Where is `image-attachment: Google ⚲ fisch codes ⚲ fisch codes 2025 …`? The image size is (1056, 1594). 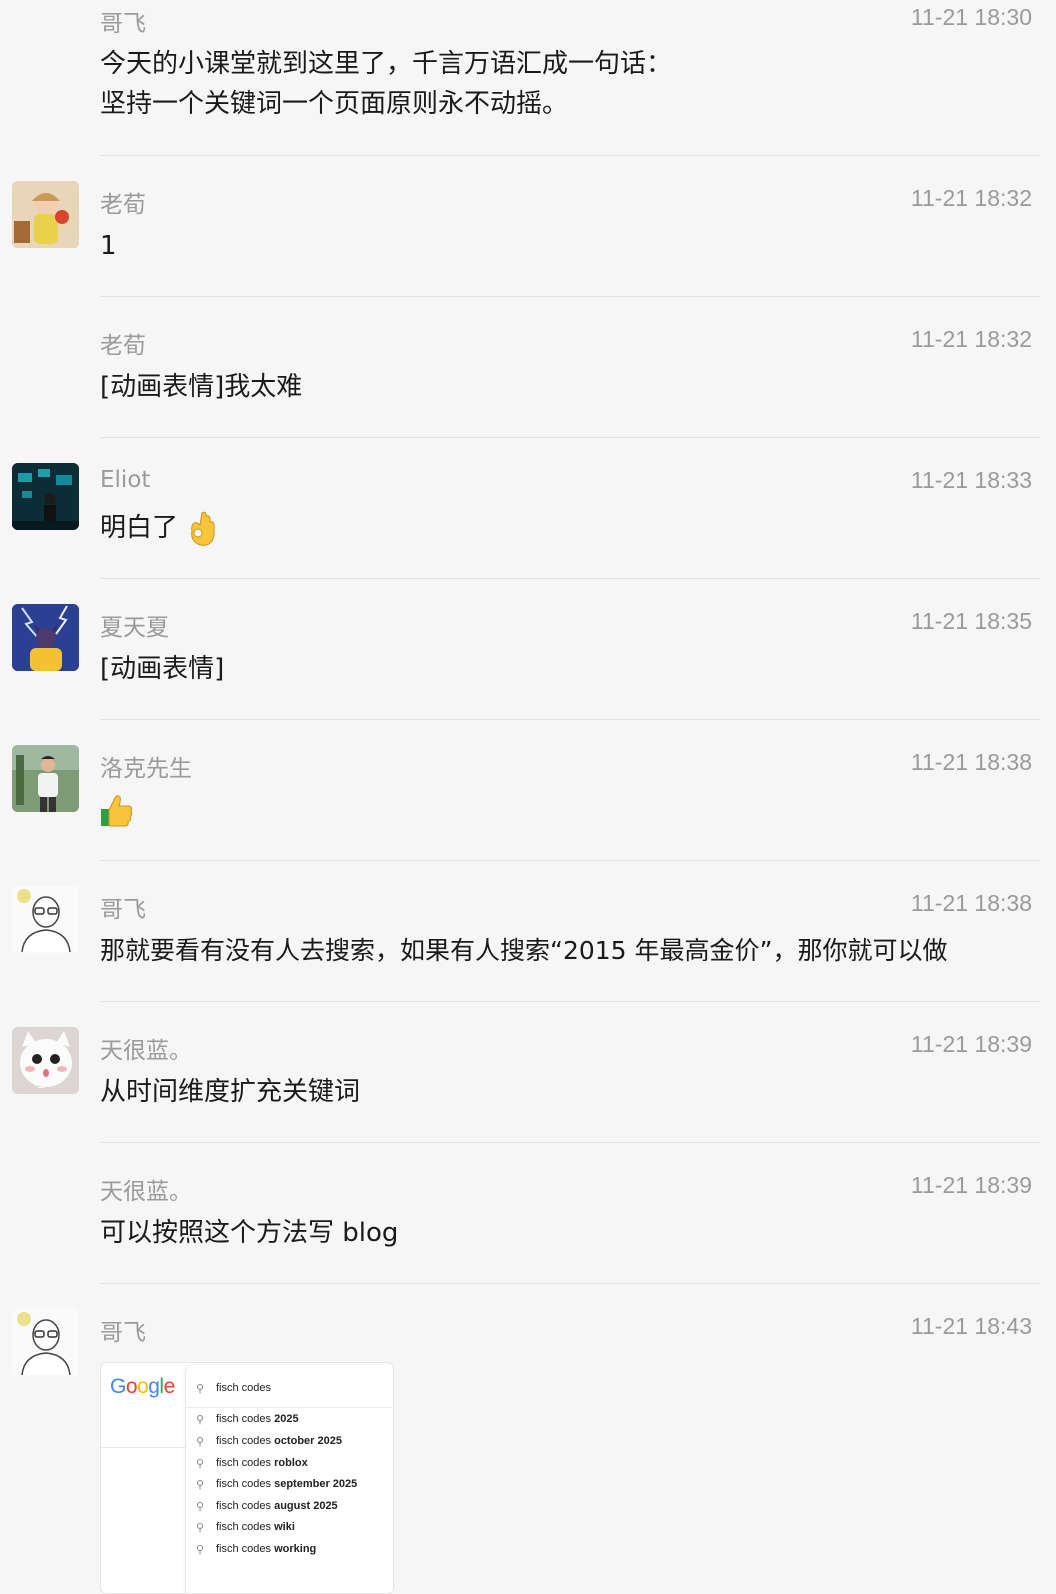 image-attachment: Google ⚲ fisch codes ⚲ fisch codes 2025 … is located at coordinates (247, 1478).